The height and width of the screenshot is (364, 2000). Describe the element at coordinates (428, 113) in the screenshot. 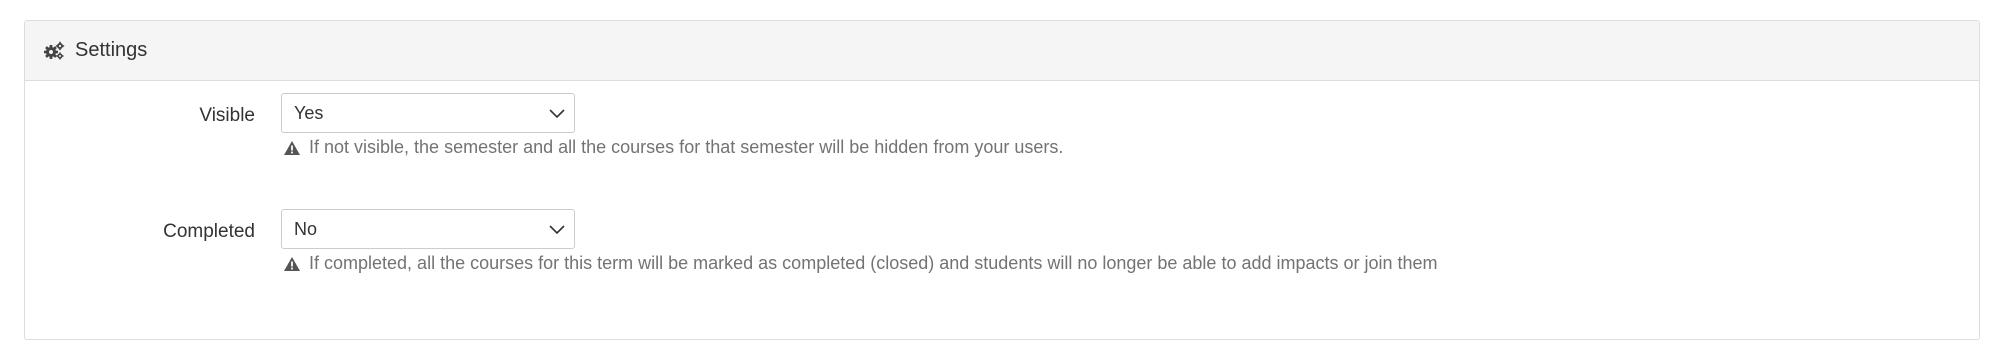

I see `visible-select: Yes` at that location.